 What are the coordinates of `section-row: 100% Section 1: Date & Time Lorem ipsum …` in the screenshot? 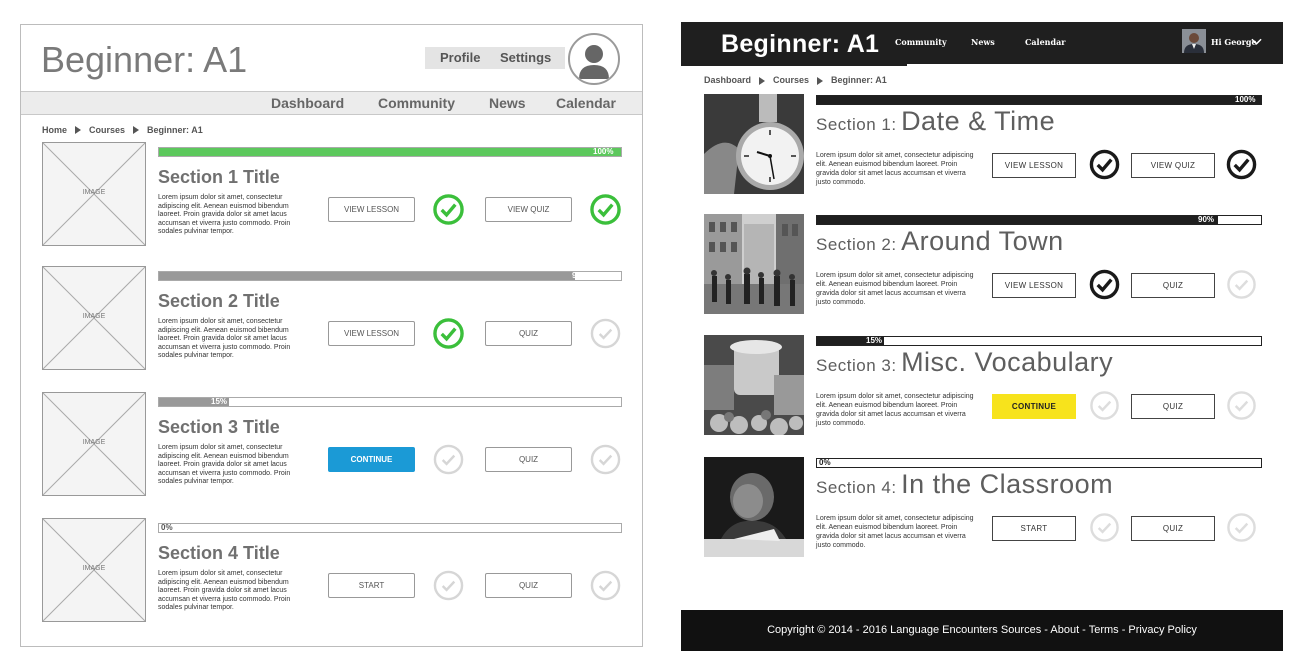 It's located at (982, 145).